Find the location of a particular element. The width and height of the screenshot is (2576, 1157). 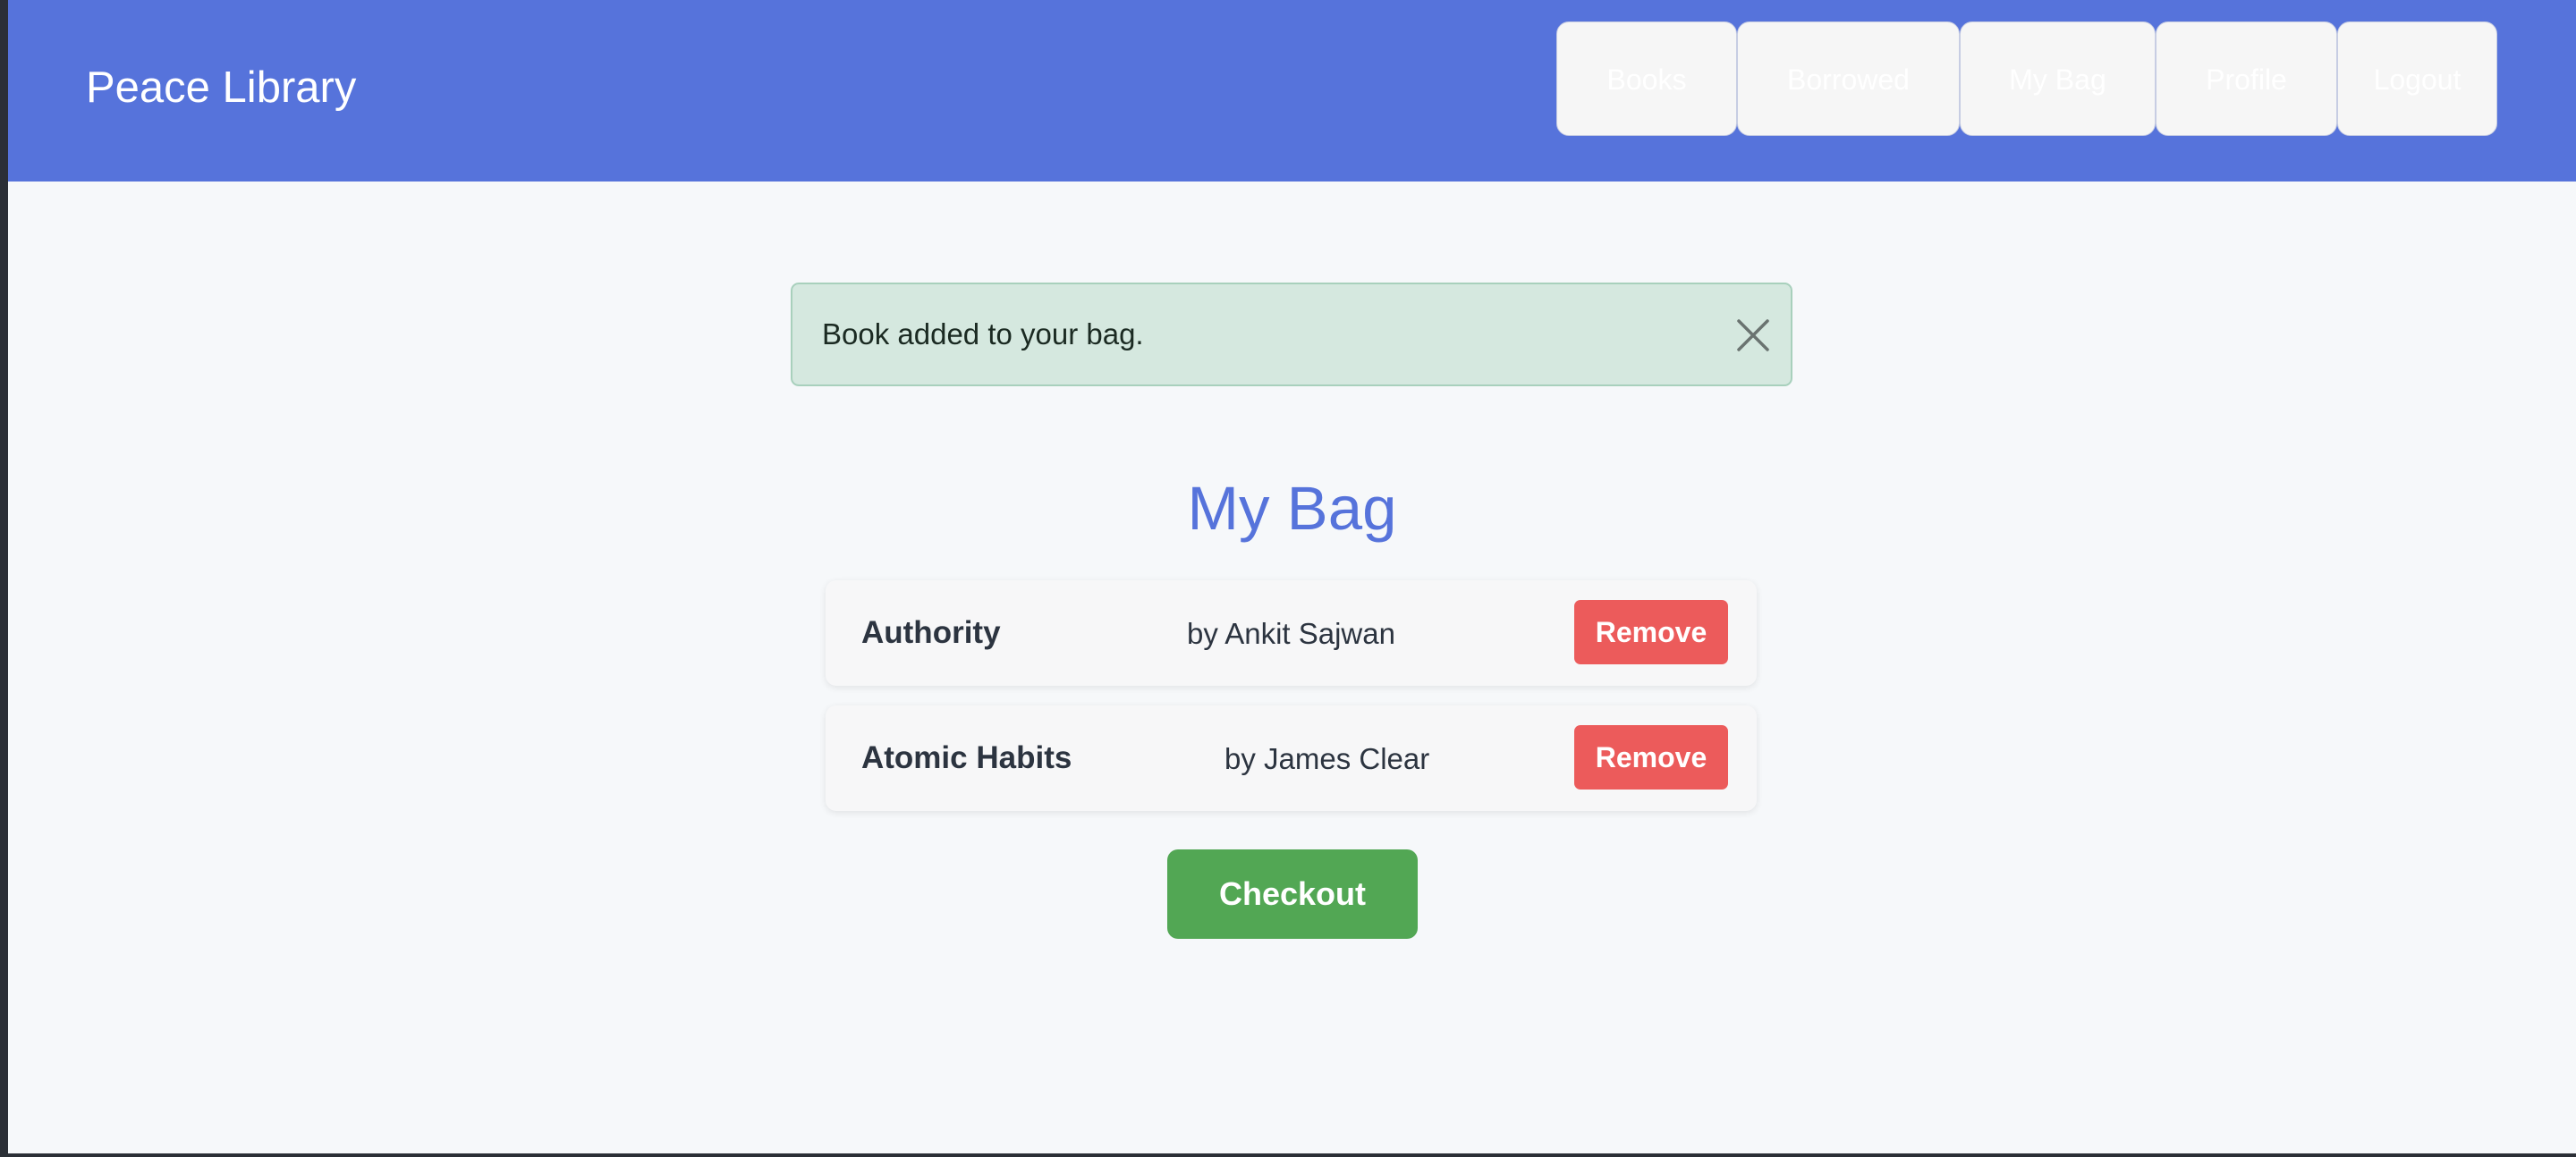

book-author: by Ankit Sajwan is located at coordinates (1291, 633).